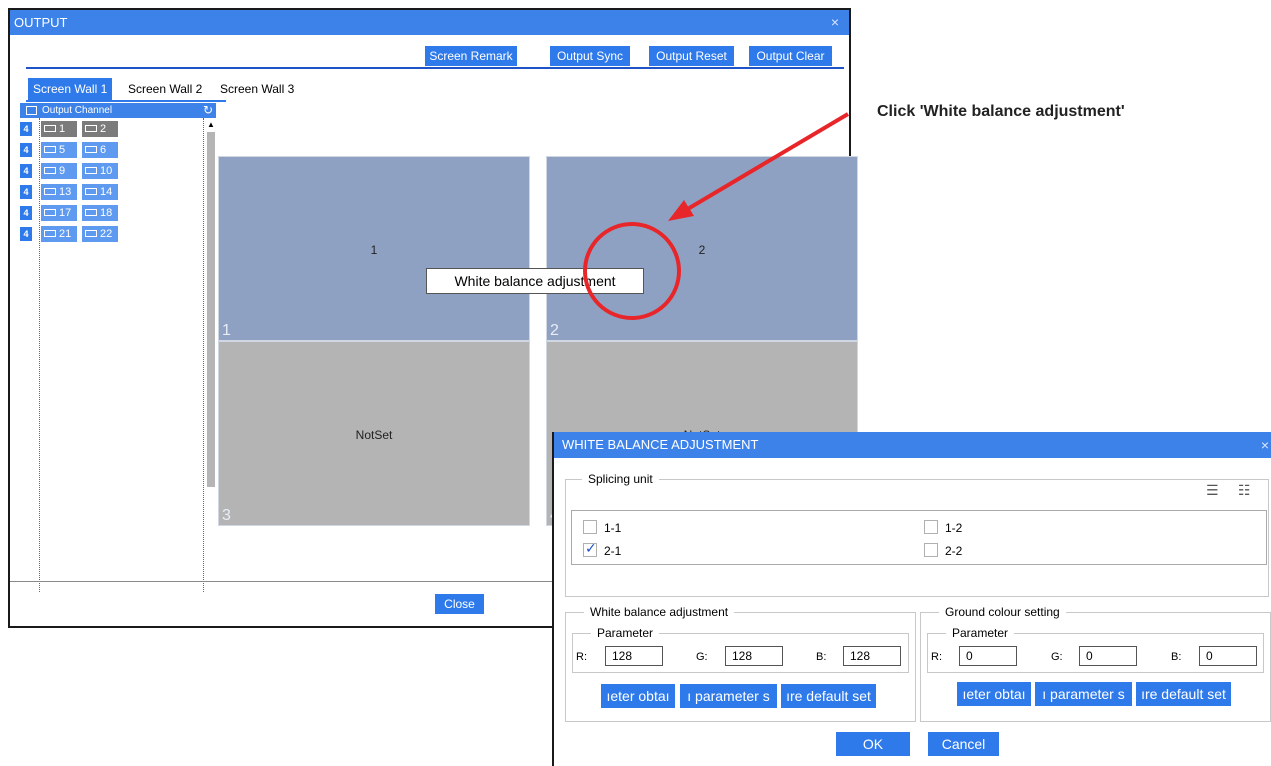 The height and width of the screenshot is (766, 1271). Describe the element at coordinates (872, 656) in the screenshot. I see `wb-b-input: 128` at that location.